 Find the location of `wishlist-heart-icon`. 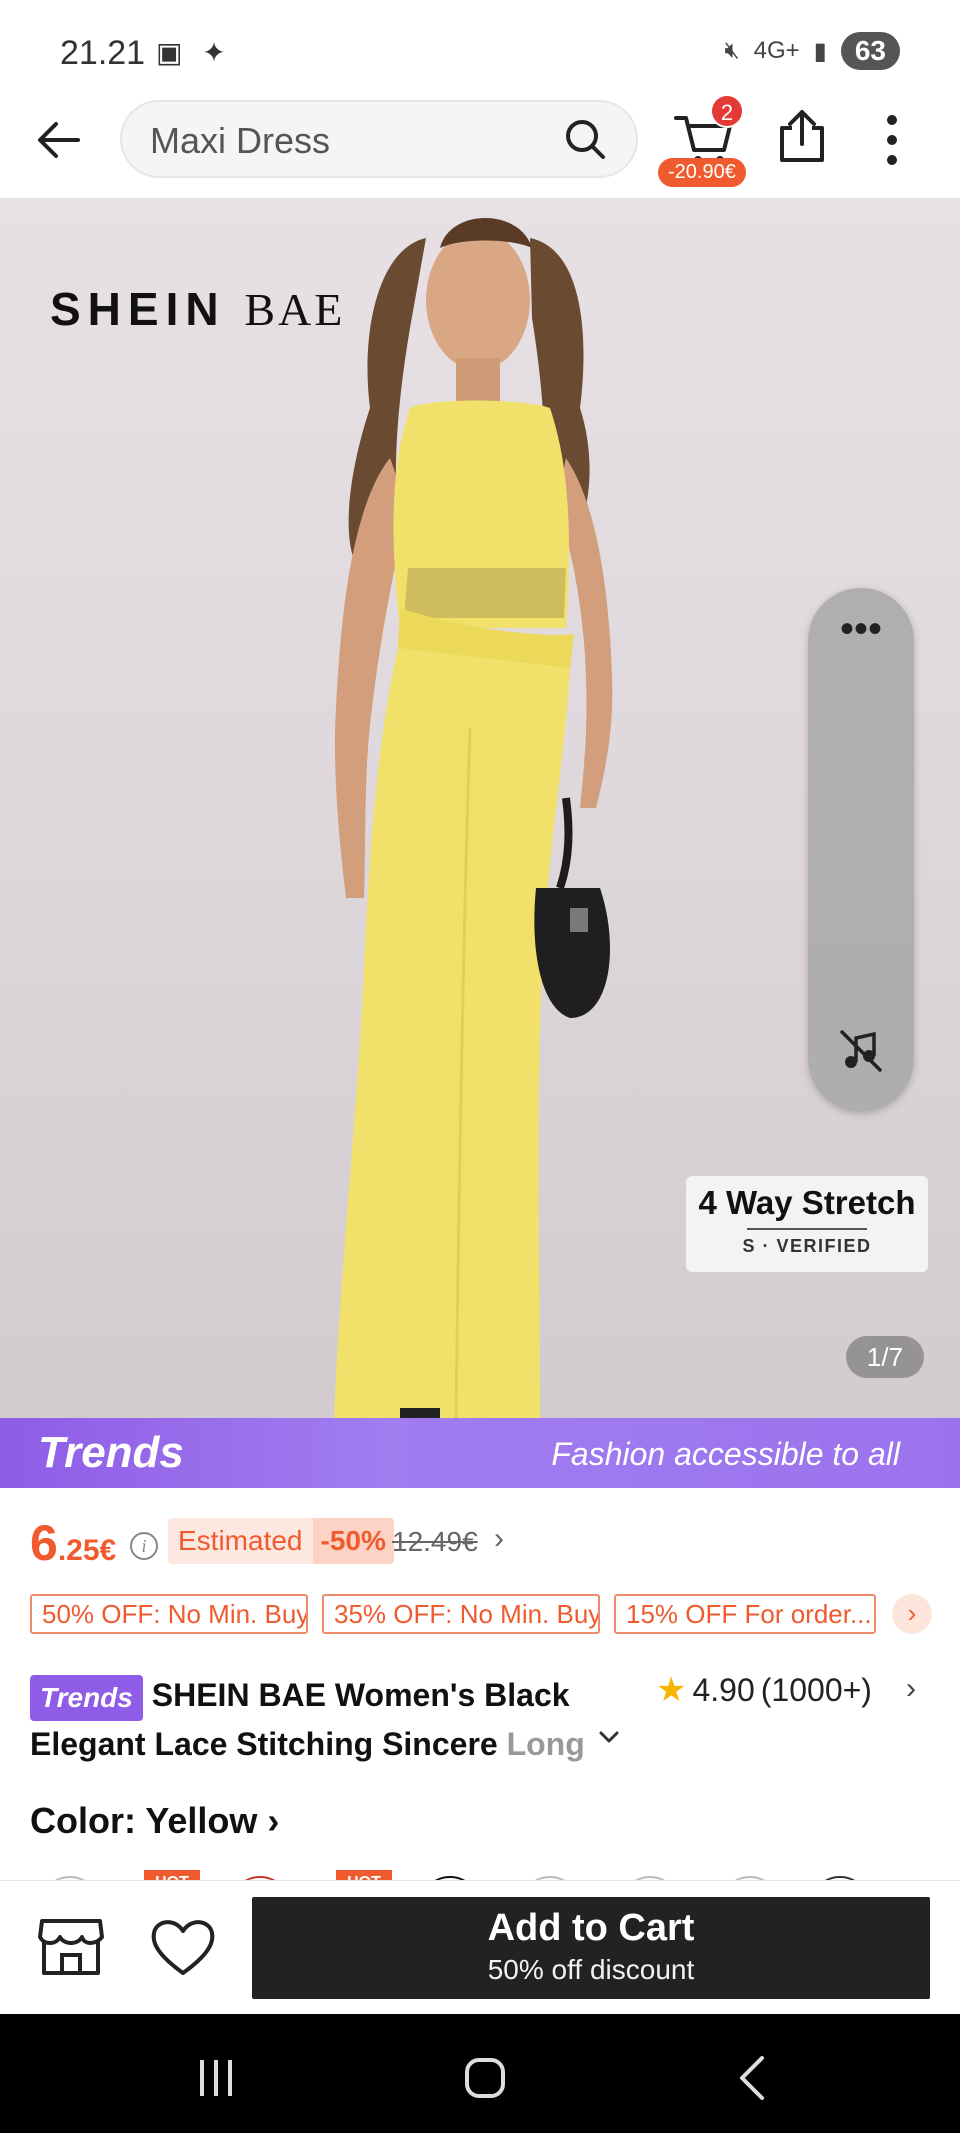

wishlist-heart-icon is located at coordinates (183, 1947).